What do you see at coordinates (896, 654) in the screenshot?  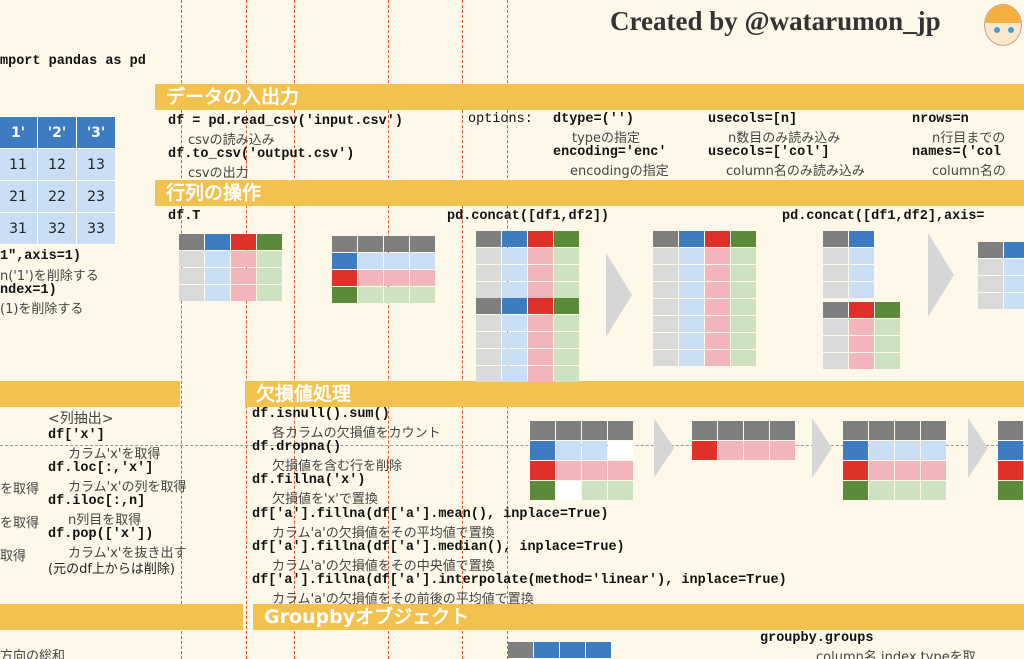 I see `groupby-groups-desc: column名.index.typeを取` at bounding box center [896, 654].